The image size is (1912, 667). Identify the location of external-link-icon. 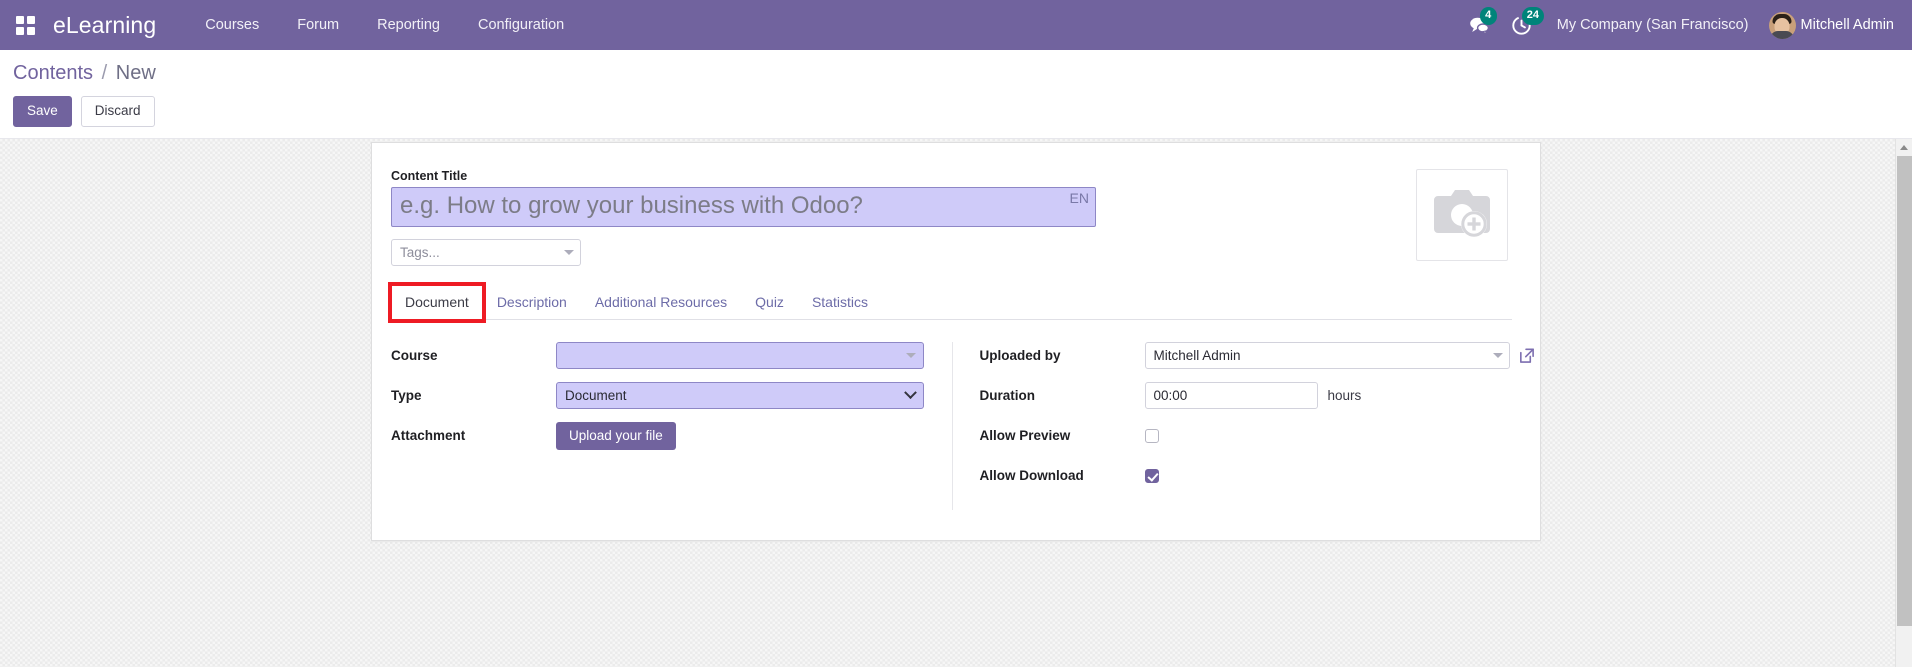
(1526, 355).